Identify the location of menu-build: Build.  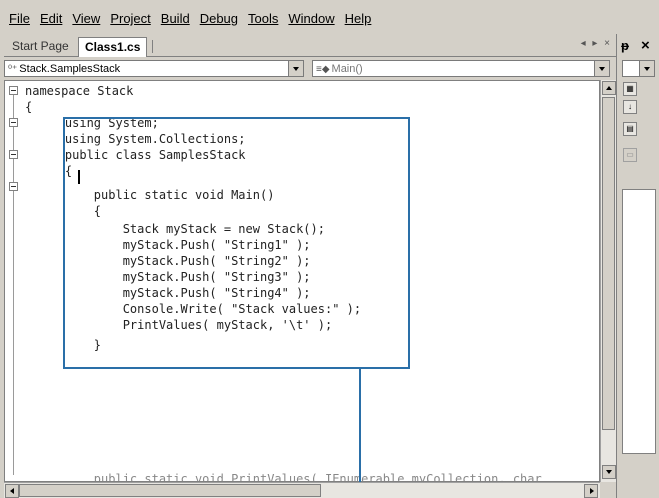
(175, 19).